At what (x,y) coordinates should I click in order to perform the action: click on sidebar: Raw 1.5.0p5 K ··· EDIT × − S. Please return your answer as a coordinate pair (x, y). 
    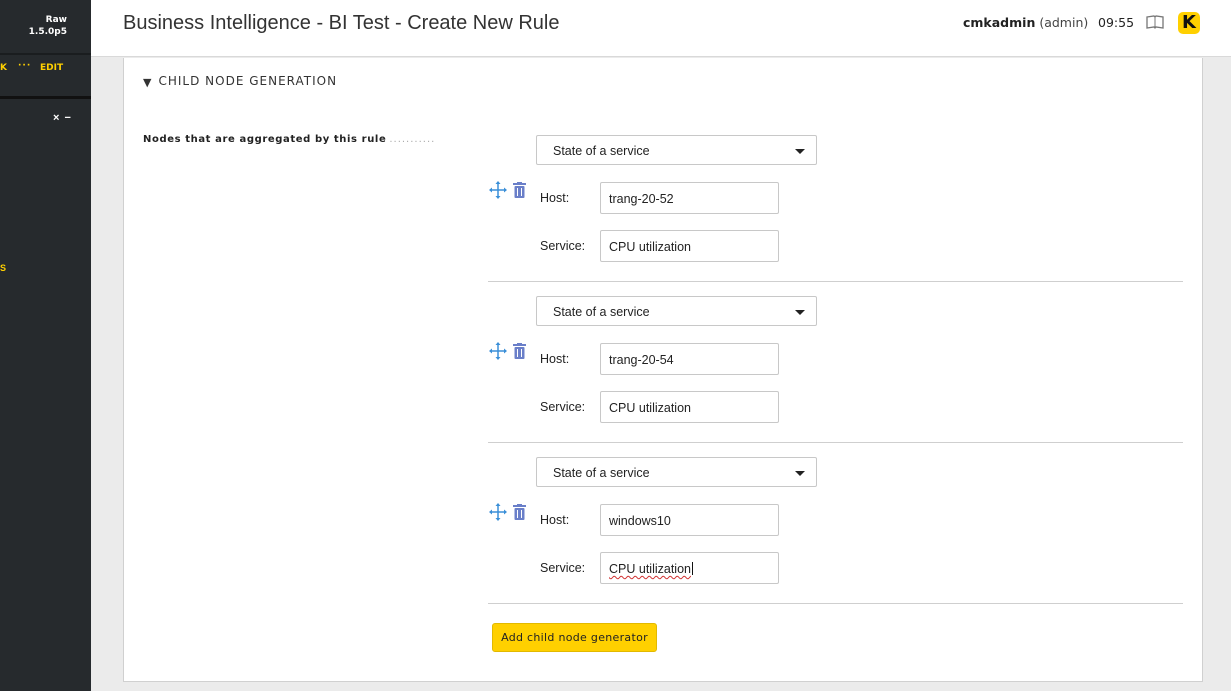
    Looking at the image, I should click on (45, 345).